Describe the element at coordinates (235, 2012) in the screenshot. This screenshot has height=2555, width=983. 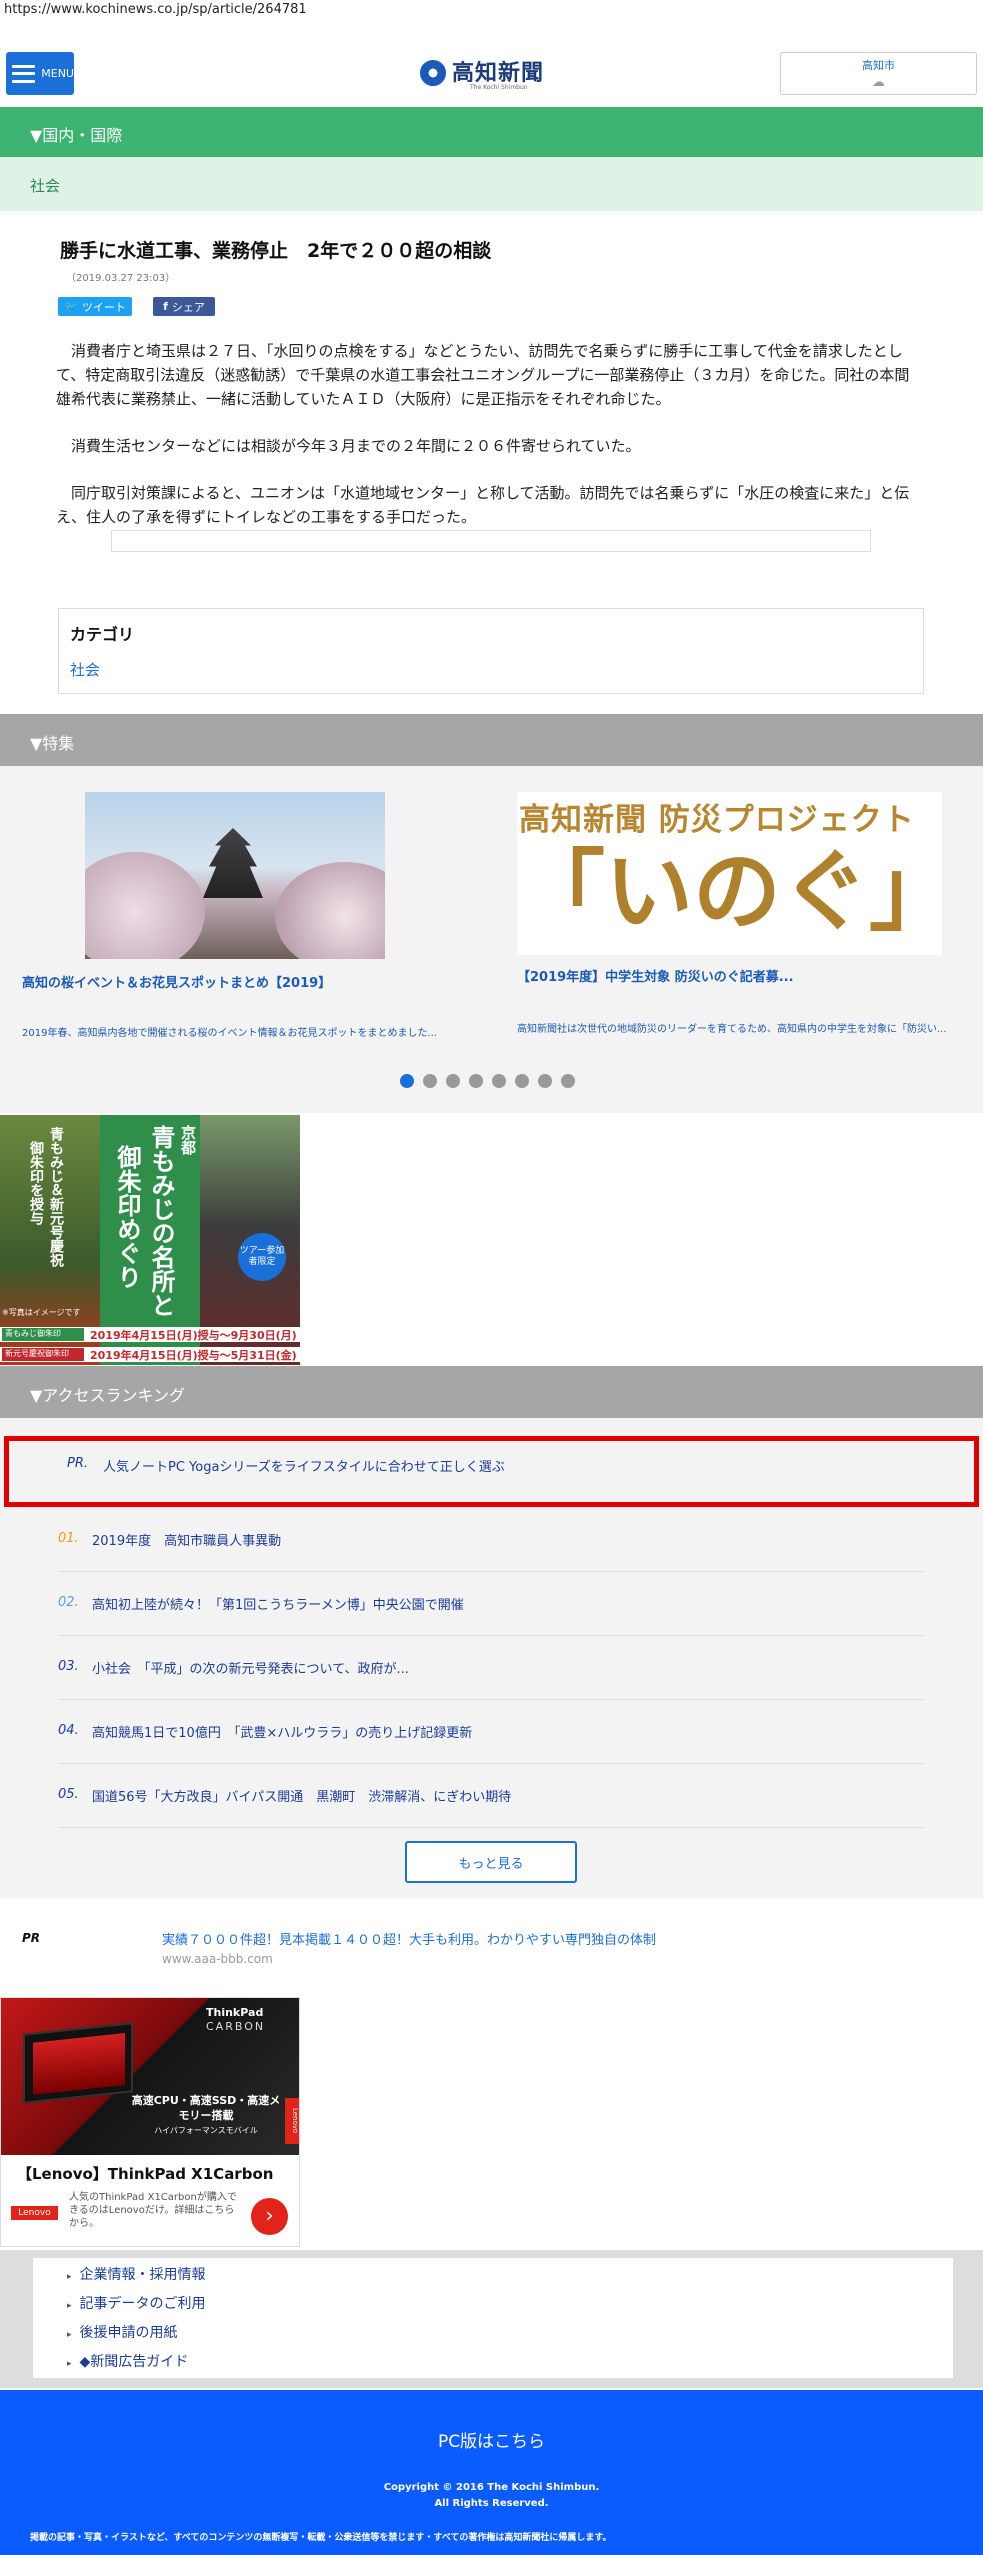
I see `ad-brand: ThinkPad` at that location.